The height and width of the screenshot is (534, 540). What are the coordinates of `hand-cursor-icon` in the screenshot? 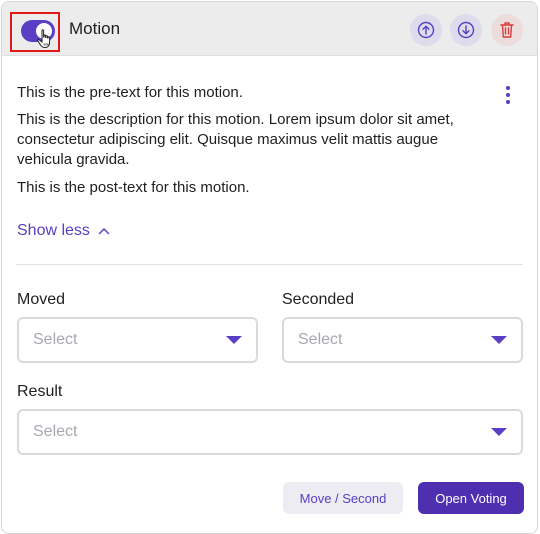 It's located at (44, 39).